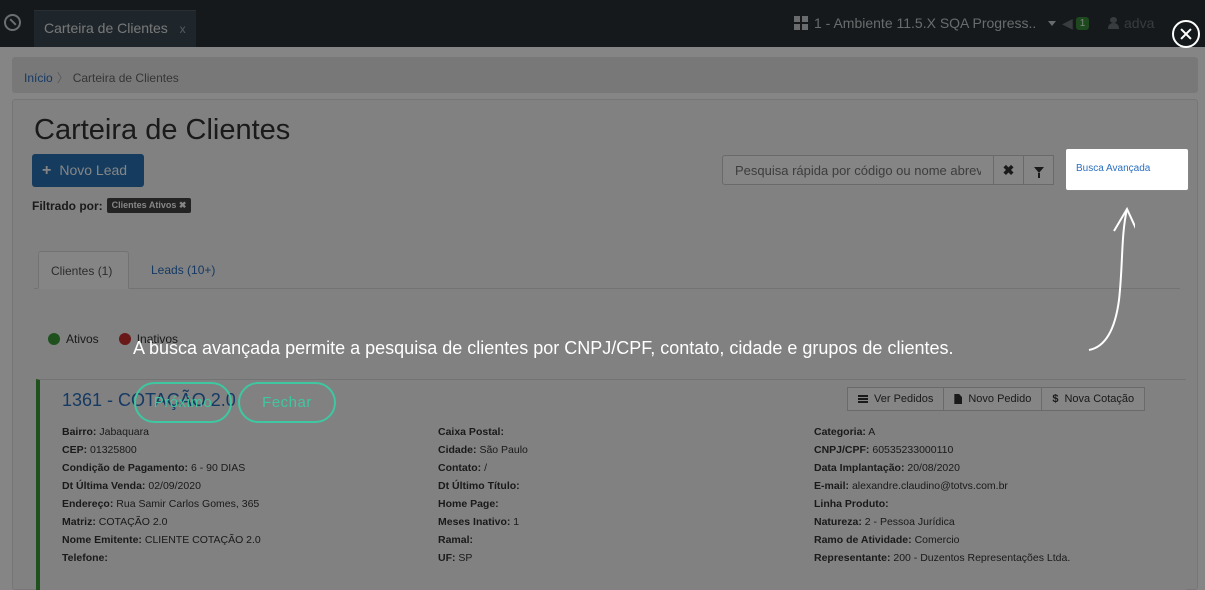 Image resolution: width=1205 pixels, height=590 pixels. What do you see at coordinates (93, 170) in the screenshot?
I see `new-lead-label: Novo Lead` at bounding box center [93, 170].